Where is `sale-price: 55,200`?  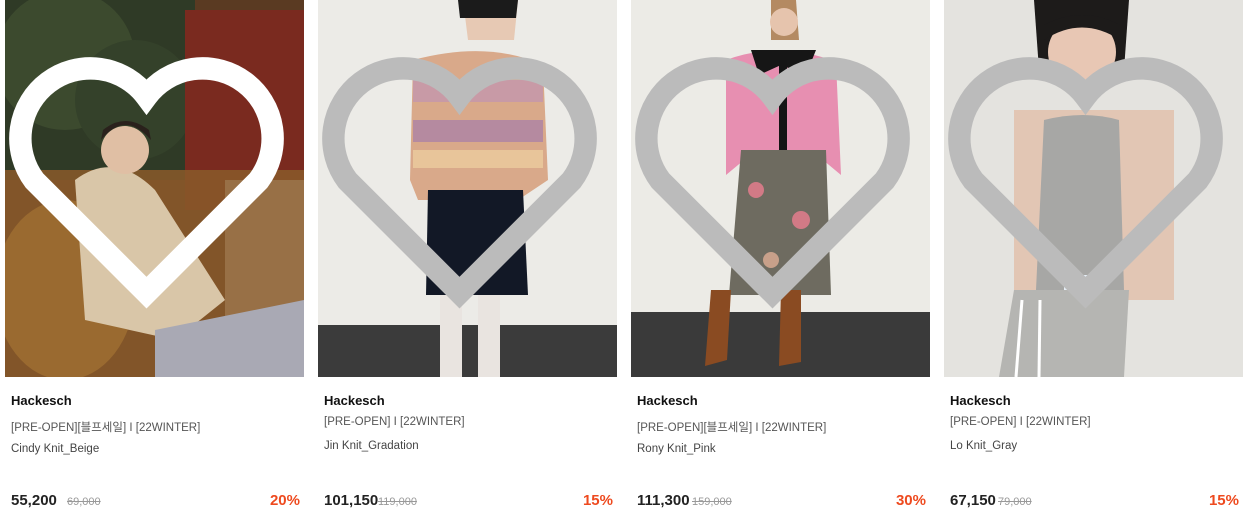 sale-price: 55,200 is located at coordinates (34, 500).